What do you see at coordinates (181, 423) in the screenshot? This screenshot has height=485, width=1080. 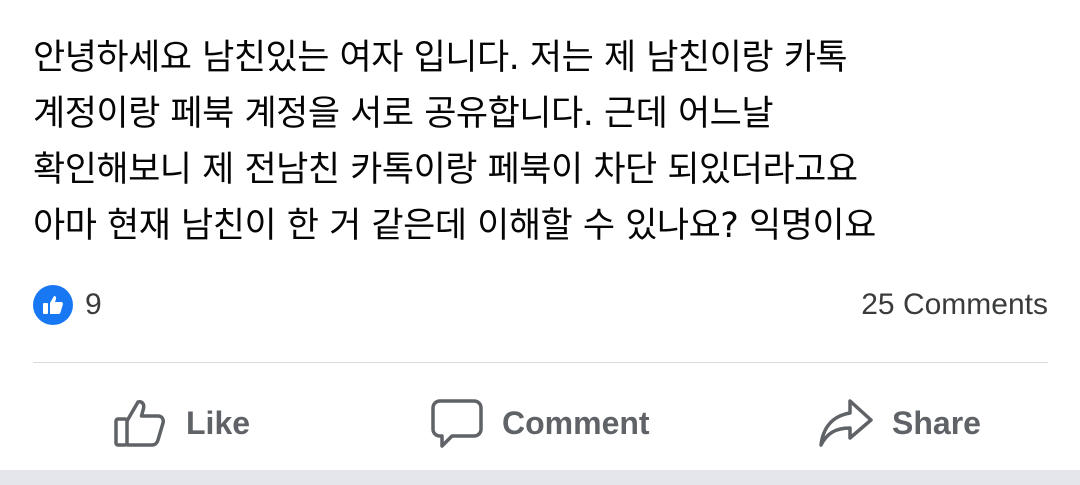 I see `like-button: Like` at bounding box center [181, 423].